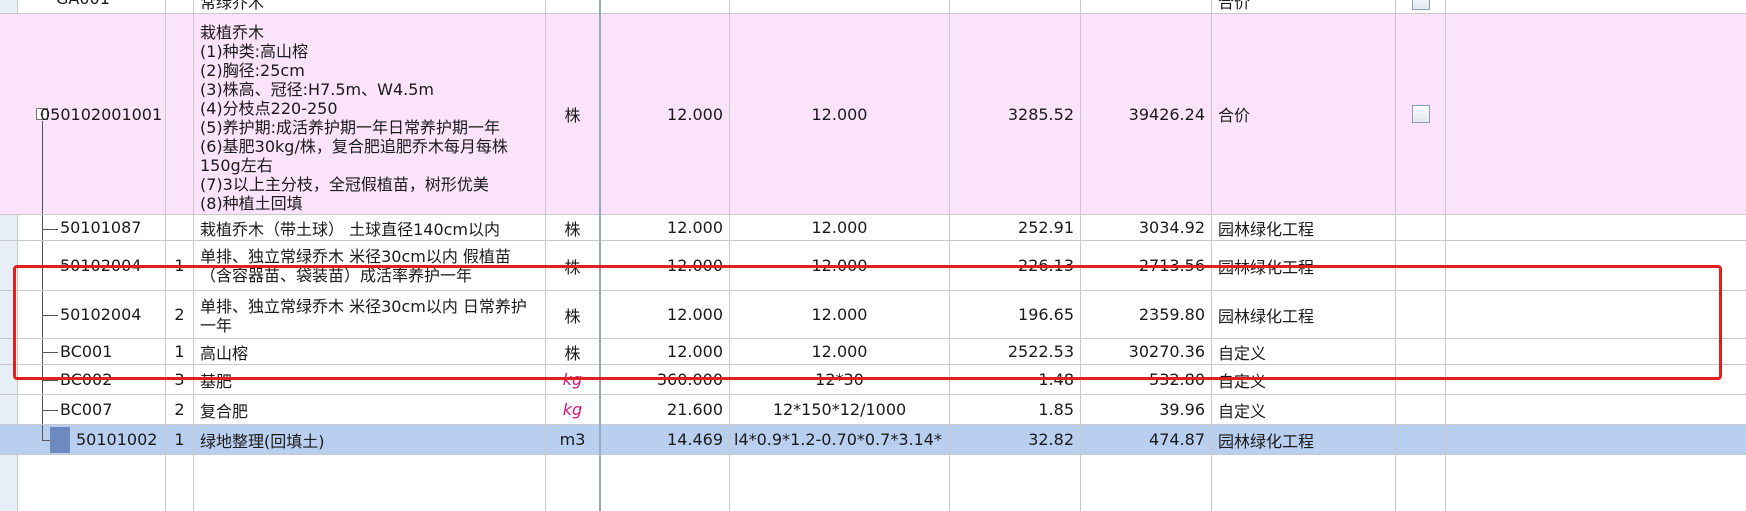 Image resolution: width=1746 pixels, height=511 pixels. Describe the element at coordinates (232, 6) in the screenshot. I see `item-description: 常绿乔木` at that location.